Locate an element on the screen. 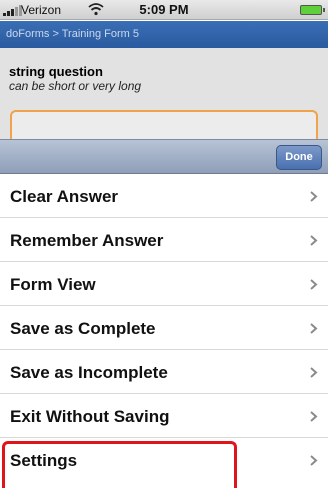 Image resolution: width=328 pixels, height=488 pixels. clock: 5:09 PM is located at coordinates (164, 9).